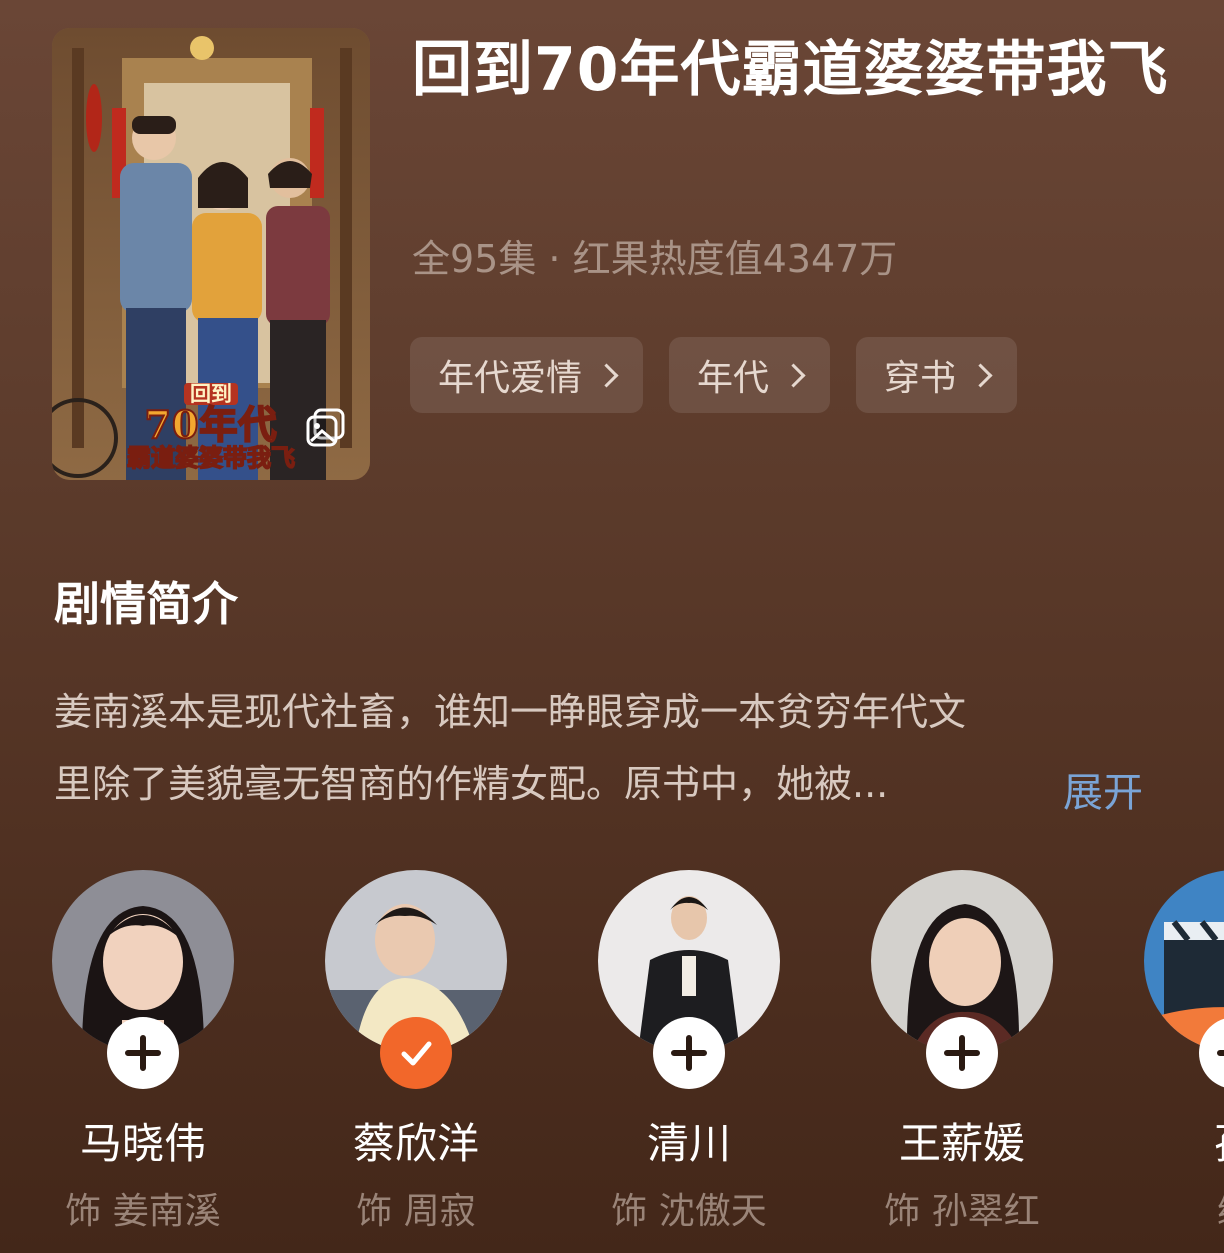  Describe the element at coordinates (655, 259) in the screenshot. I see `drama-meta: 全95集 · 红果热度值4347万` at that location.